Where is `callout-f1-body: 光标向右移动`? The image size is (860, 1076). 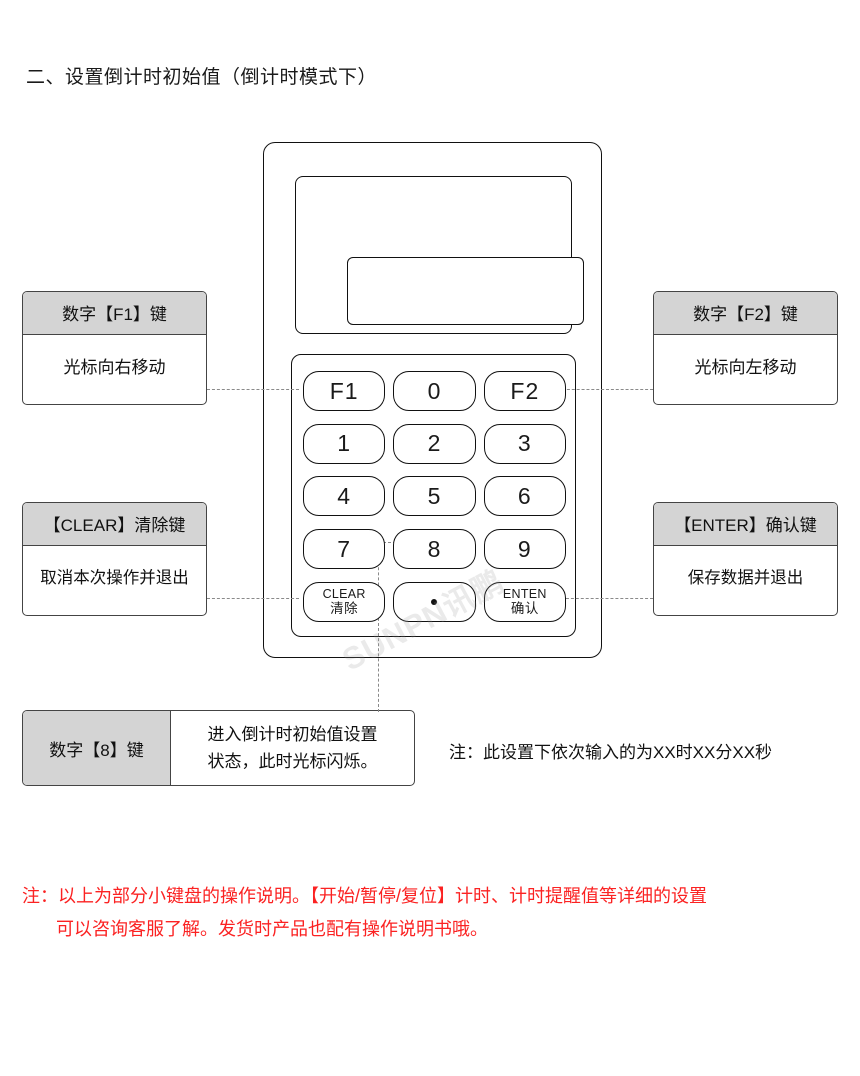
callout-f1-body: 光标向右移动 is located at coordinates (114, 367).